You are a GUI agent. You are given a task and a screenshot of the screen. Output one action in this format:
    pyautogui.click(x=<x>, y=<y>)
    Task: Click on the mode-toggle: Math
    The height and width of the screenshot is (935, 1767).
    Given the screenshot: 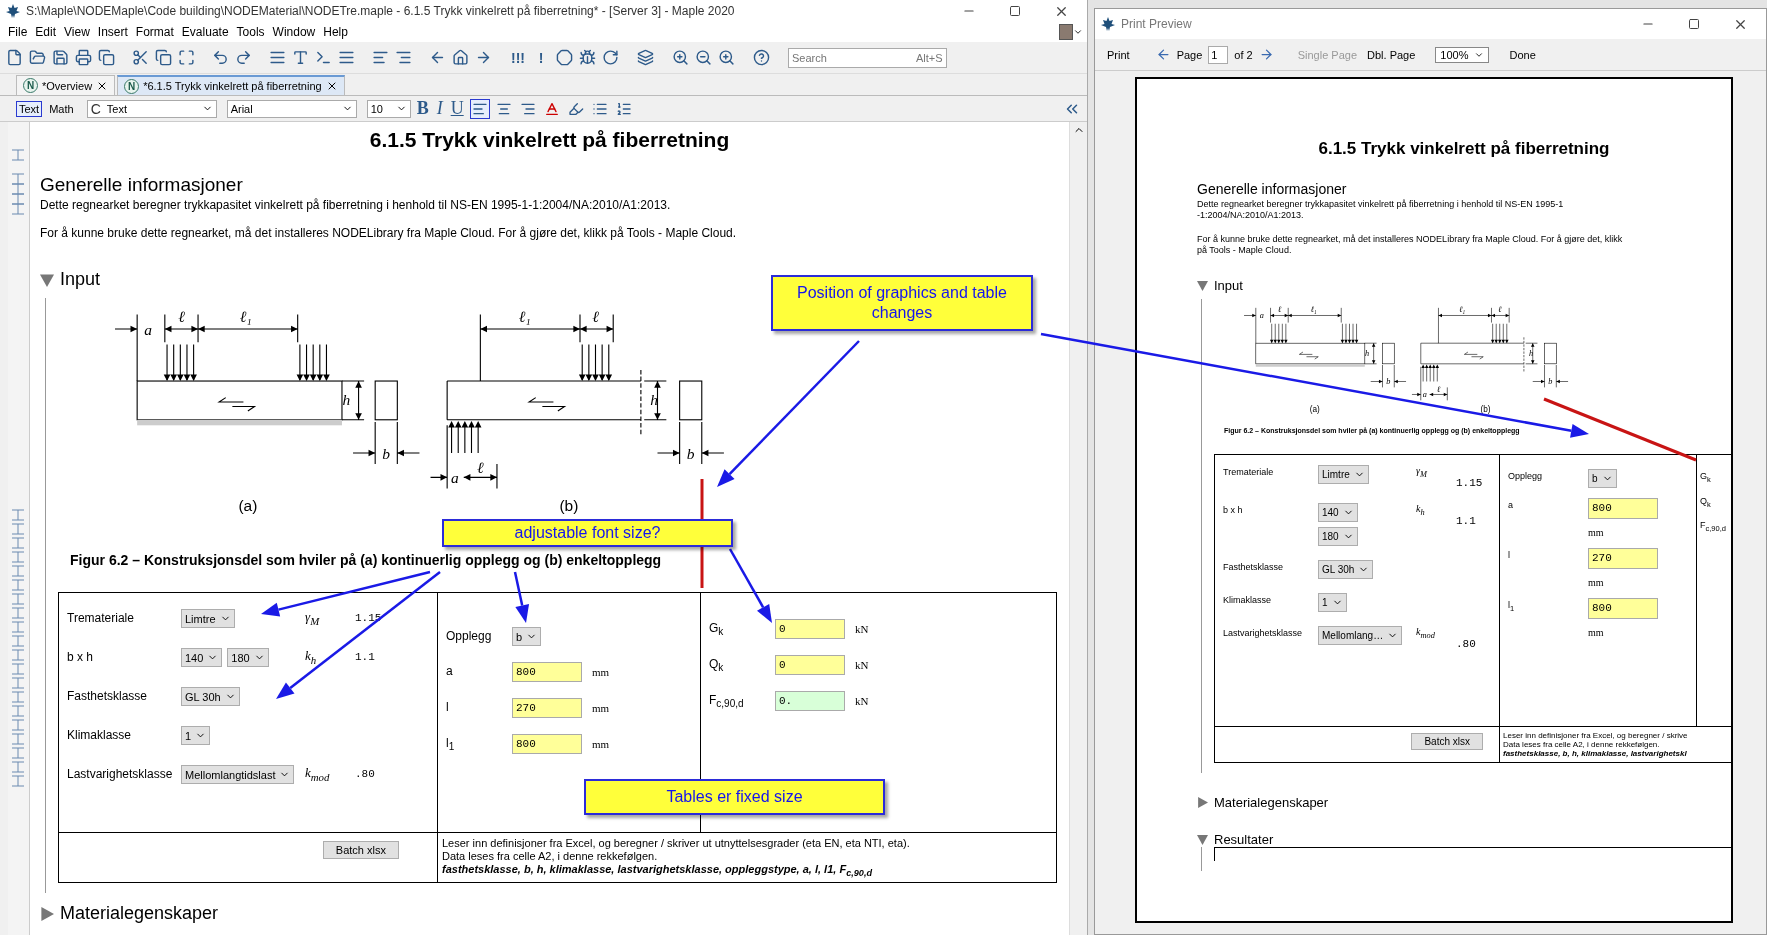 What is the action you would take?
    pyautogui.click(x=61, y=108)
    